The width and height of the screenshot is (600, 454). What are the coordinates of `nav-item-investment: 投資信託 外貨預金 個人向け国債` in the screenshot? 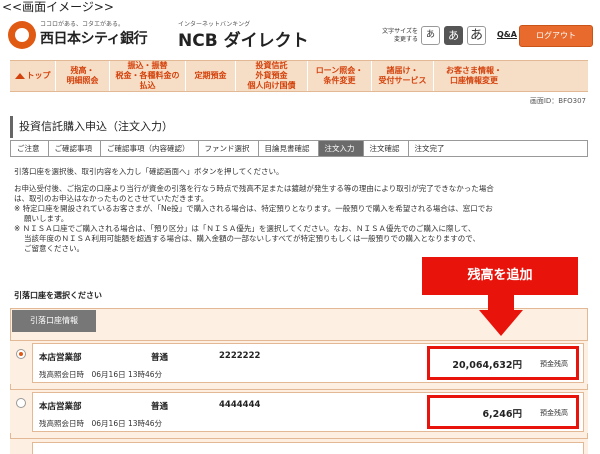 It's located at (272, 76).